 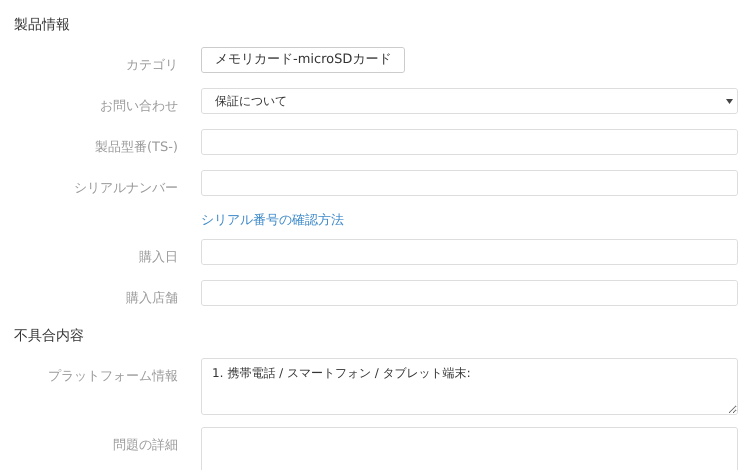 What do you see at coordinates (113, 376) in the screenshot?
I see `field-label: プラットフォーム情報` at bounding box center [113, 376].